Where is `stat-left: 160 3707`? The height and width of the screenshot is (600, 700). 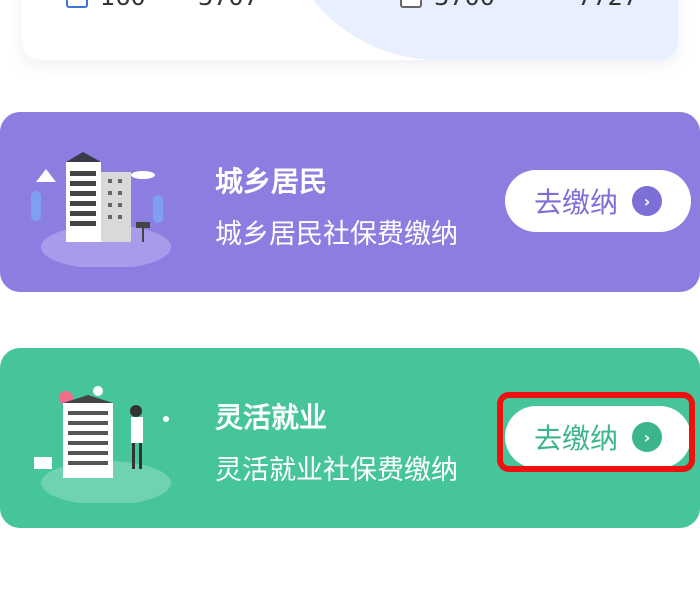 stat-left: 160 3707 is located at coordinates (162, 6).